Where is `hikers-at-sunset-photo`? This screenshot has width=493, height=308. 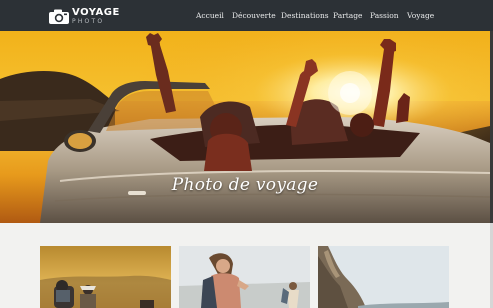 hikers-at-sunset-photo is located at coordinates (105, 277).